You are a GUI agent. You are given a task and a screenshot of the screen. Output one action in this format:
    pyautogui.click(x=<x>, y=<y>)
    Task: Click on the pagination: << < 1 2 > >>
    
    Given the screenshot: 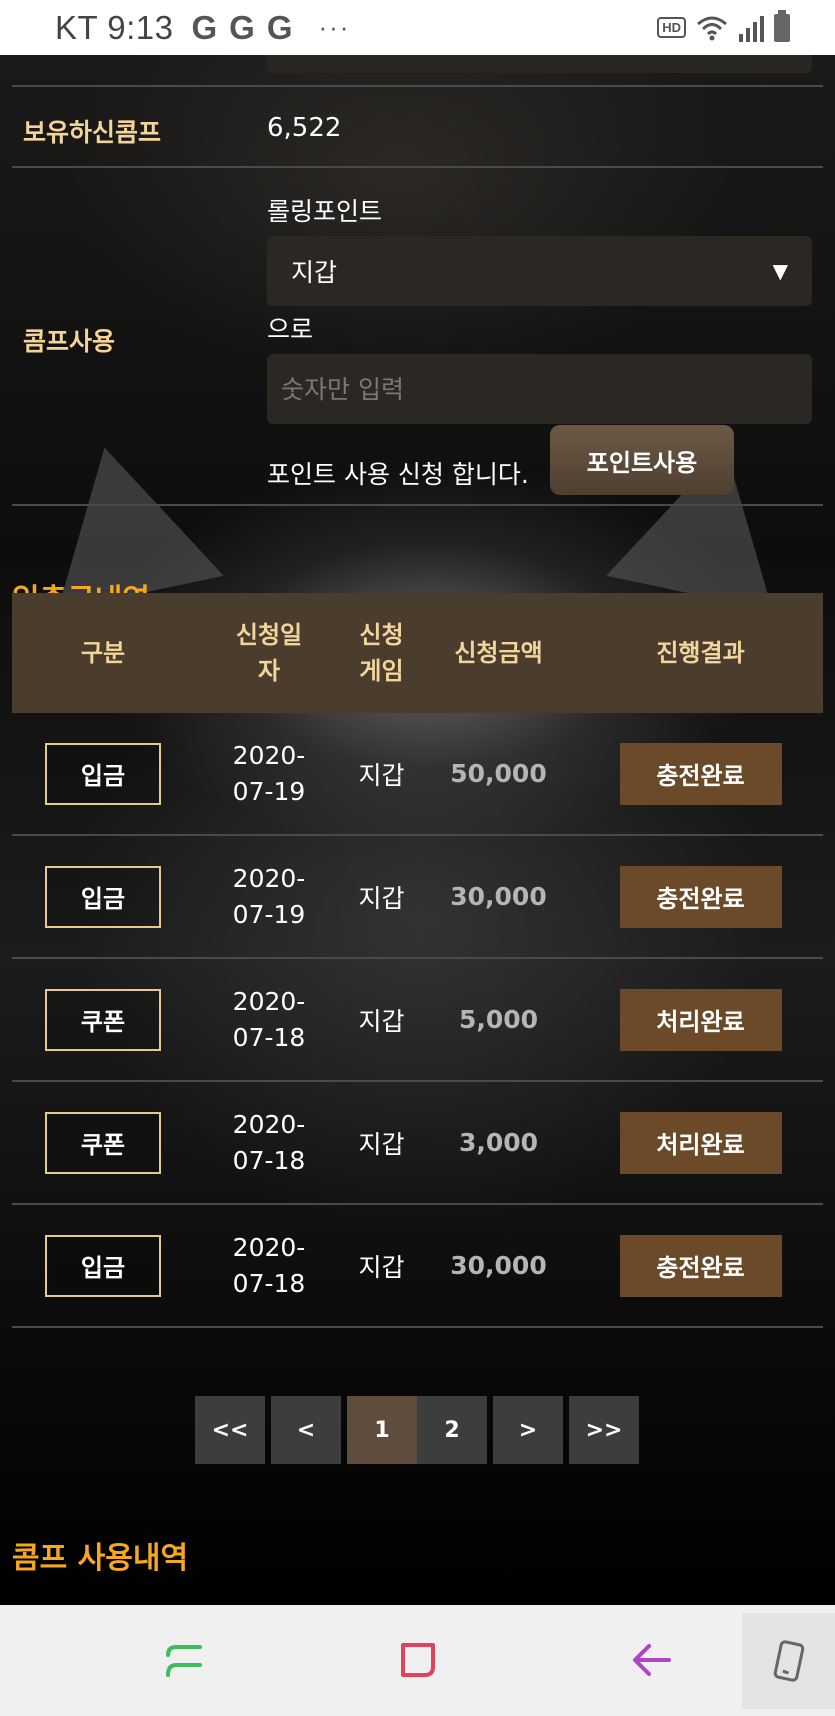 What is the action you would take?
    pyautogui.click(x=420, y=1431)
    